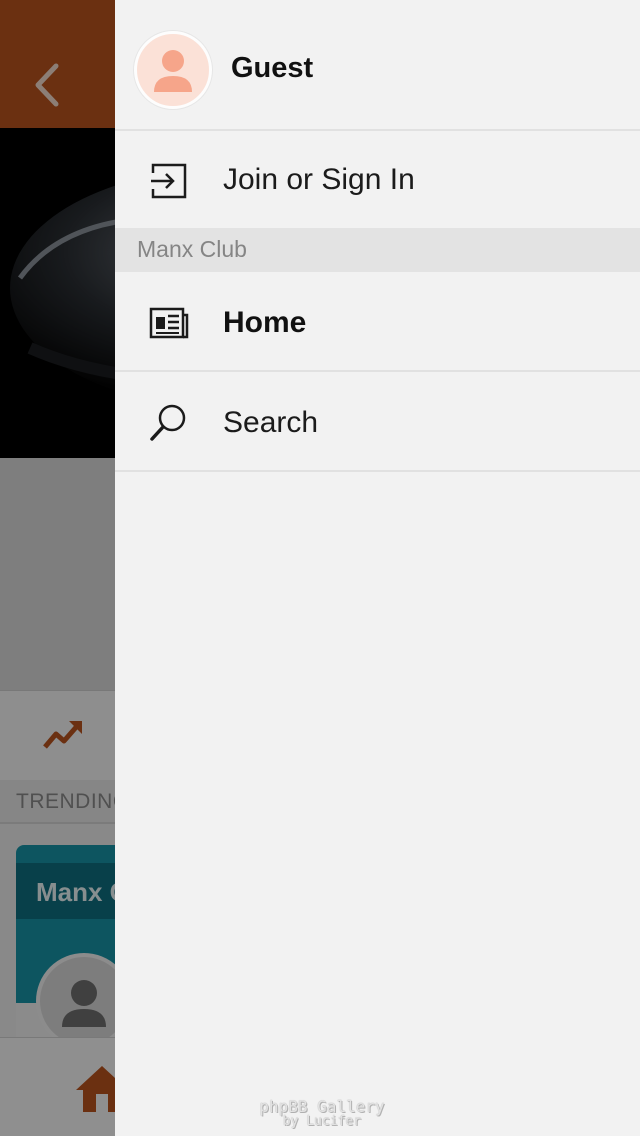  What do you see at coordinates (192, 249) in the screenshot?
I see `section-title: Manx Club` at bounding box center [192, 249].